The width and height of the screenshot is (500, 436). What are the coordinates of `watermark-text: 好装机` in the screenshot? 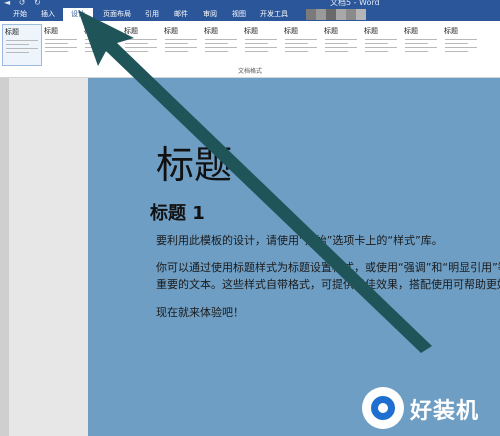 It's located at (445, 411).